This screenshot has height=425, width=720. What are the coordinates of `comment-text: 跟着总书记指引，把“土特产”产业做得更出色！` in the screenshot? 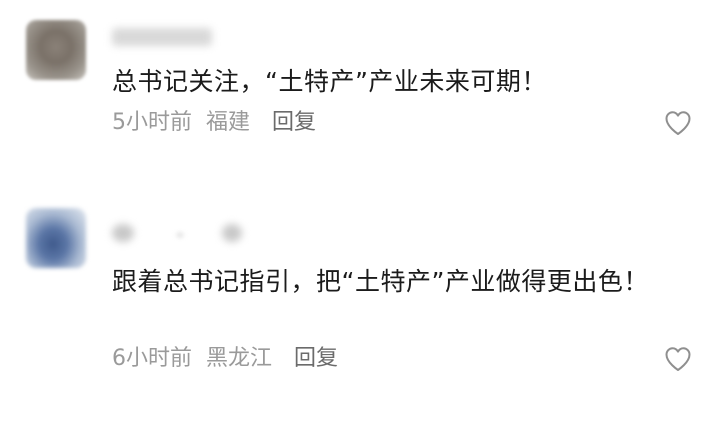 It's located at (380, 281).